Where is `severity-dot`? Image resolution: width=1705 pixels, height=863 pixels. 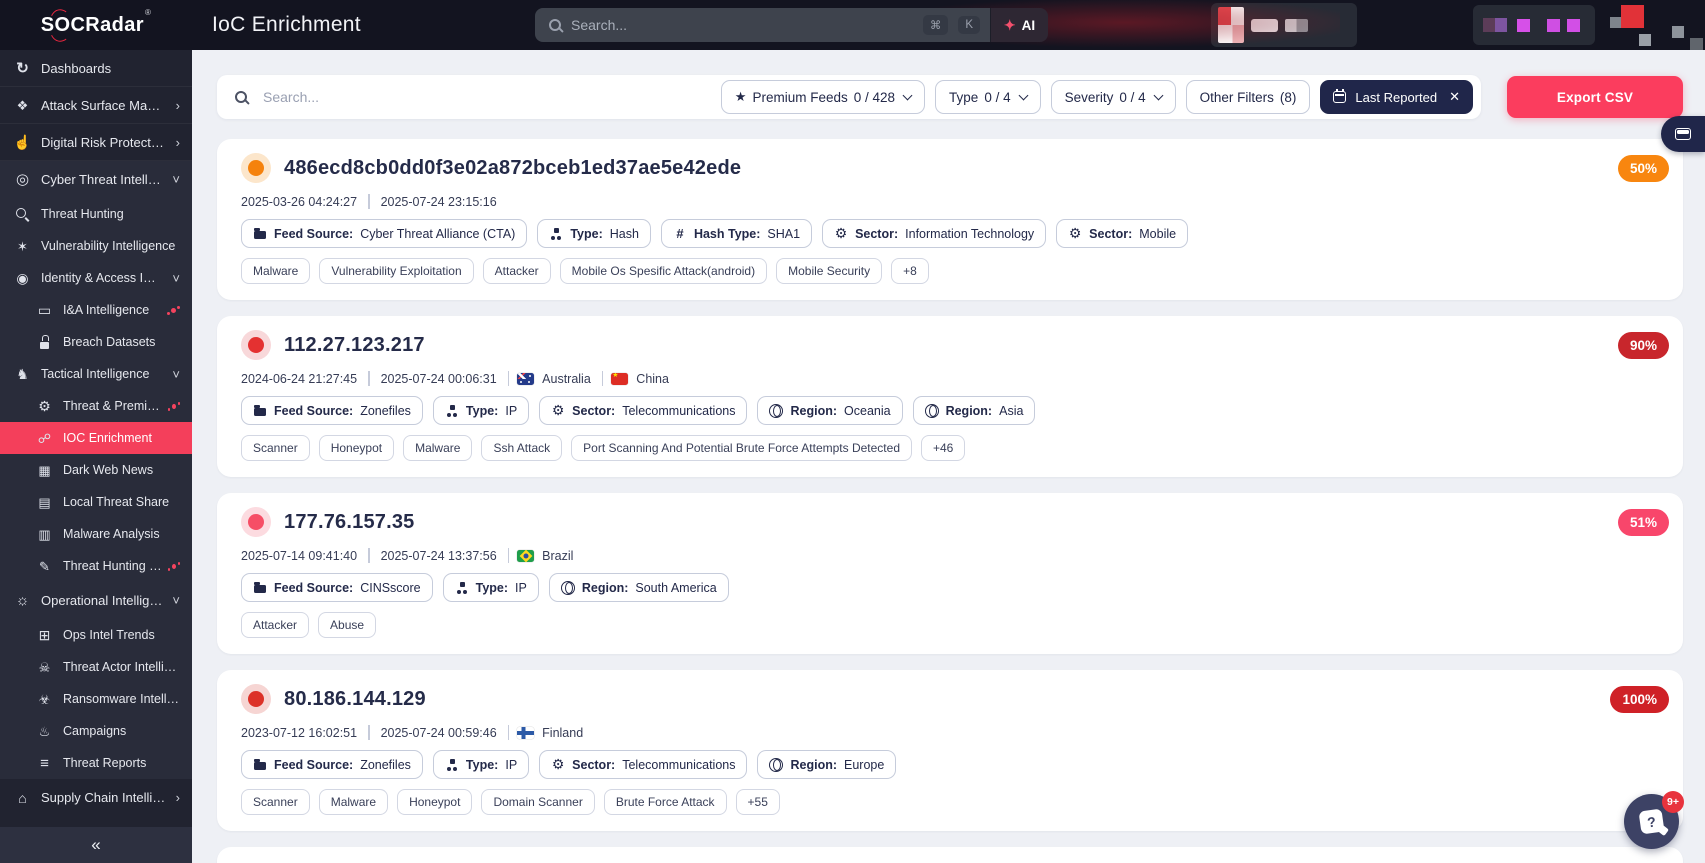 severity-dot is located at coordinates (256, 345).